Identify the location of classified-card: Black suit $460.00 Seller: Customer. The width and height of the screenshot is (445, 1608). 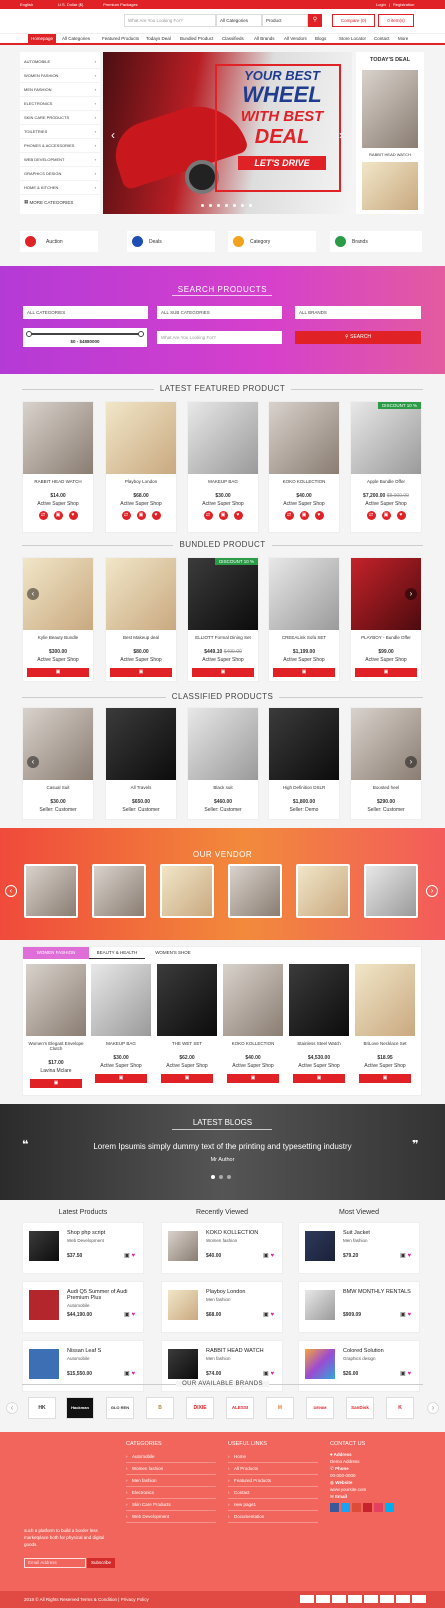
(223, 763).